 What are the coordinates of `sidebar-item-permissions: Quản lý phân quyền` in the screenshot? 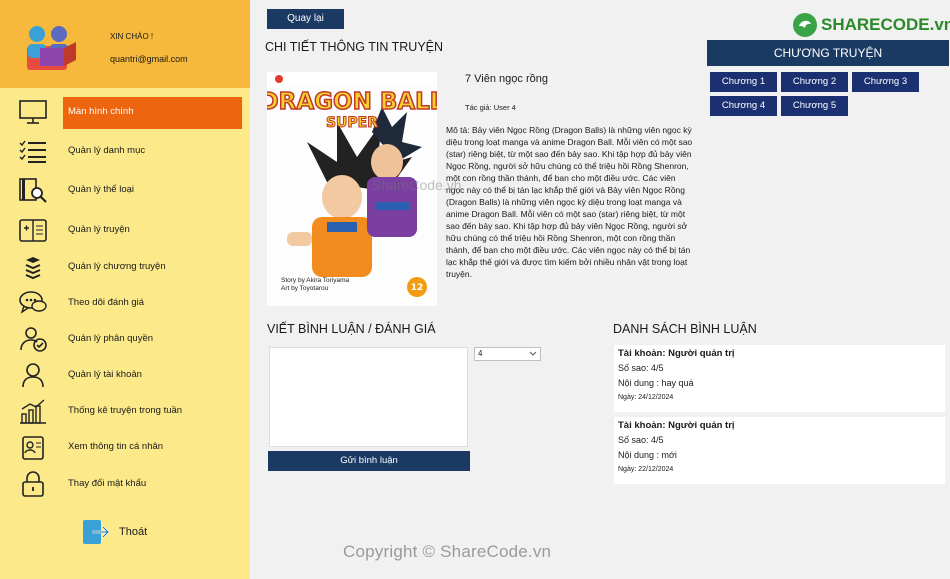 It's located at (125, 339).